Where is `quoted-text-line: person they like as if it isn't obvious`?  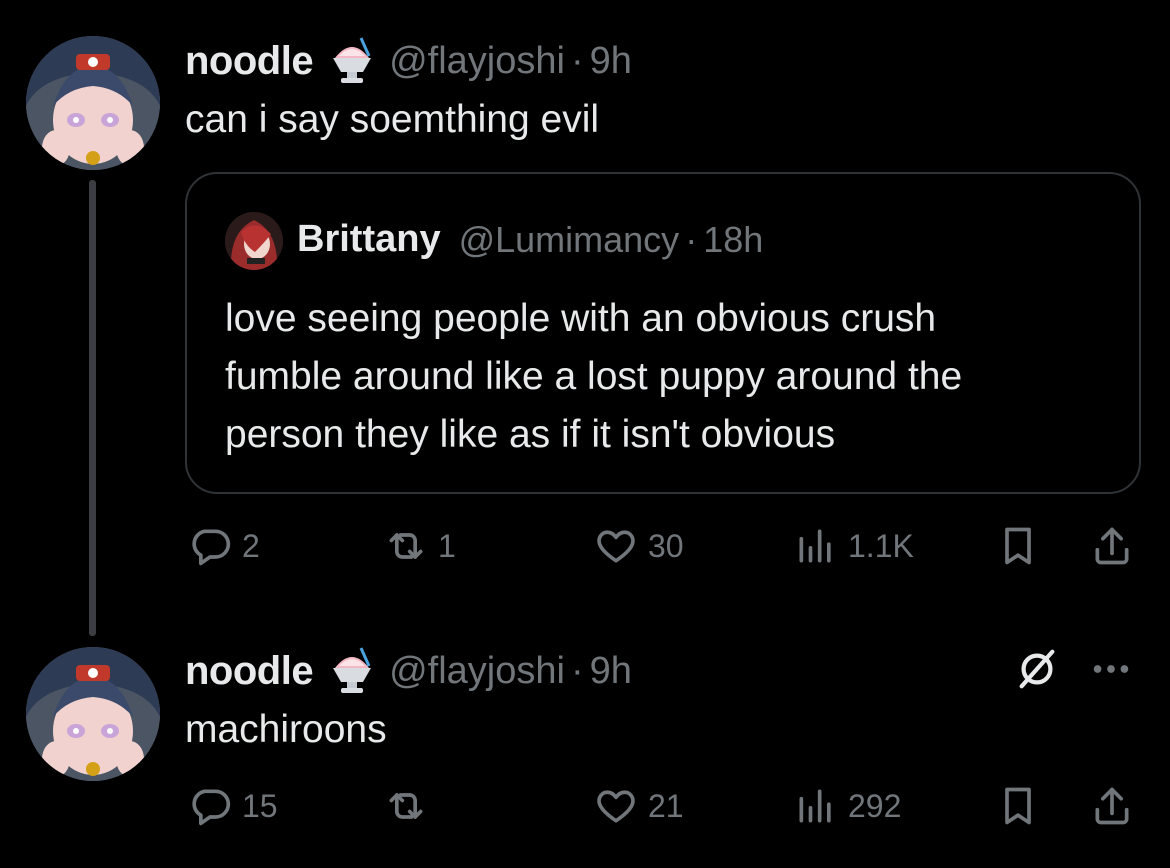
quoted-text-line: person they like as if it isn't obvious is located at coordinates (530, 434).